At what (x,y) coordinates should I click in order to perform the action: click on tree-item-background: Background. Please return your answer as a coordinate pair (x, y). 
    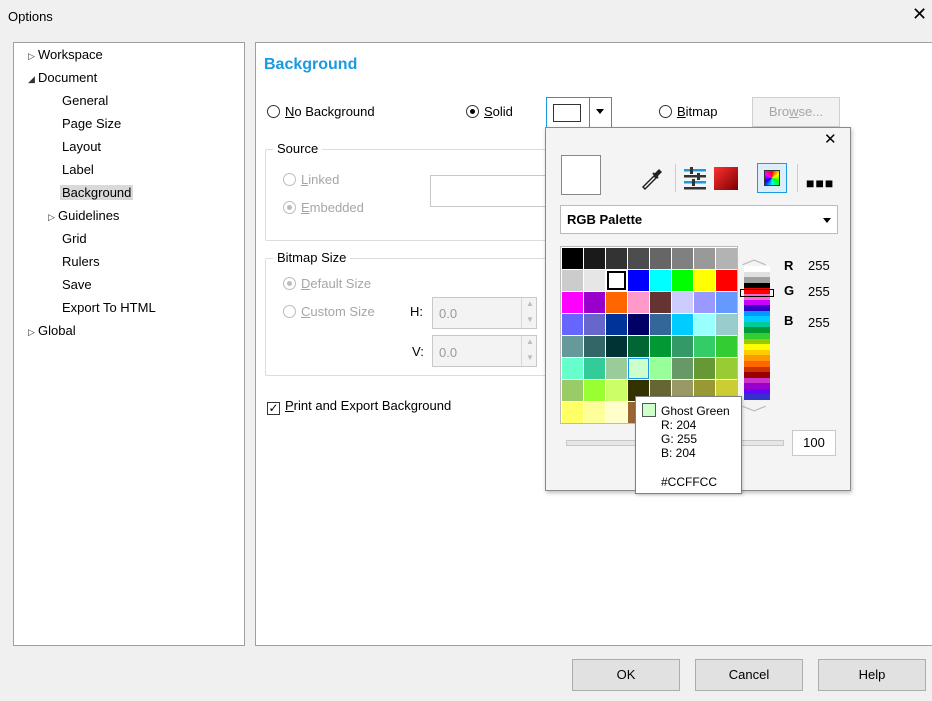
    Looking at the image, I should click on (97, 192).